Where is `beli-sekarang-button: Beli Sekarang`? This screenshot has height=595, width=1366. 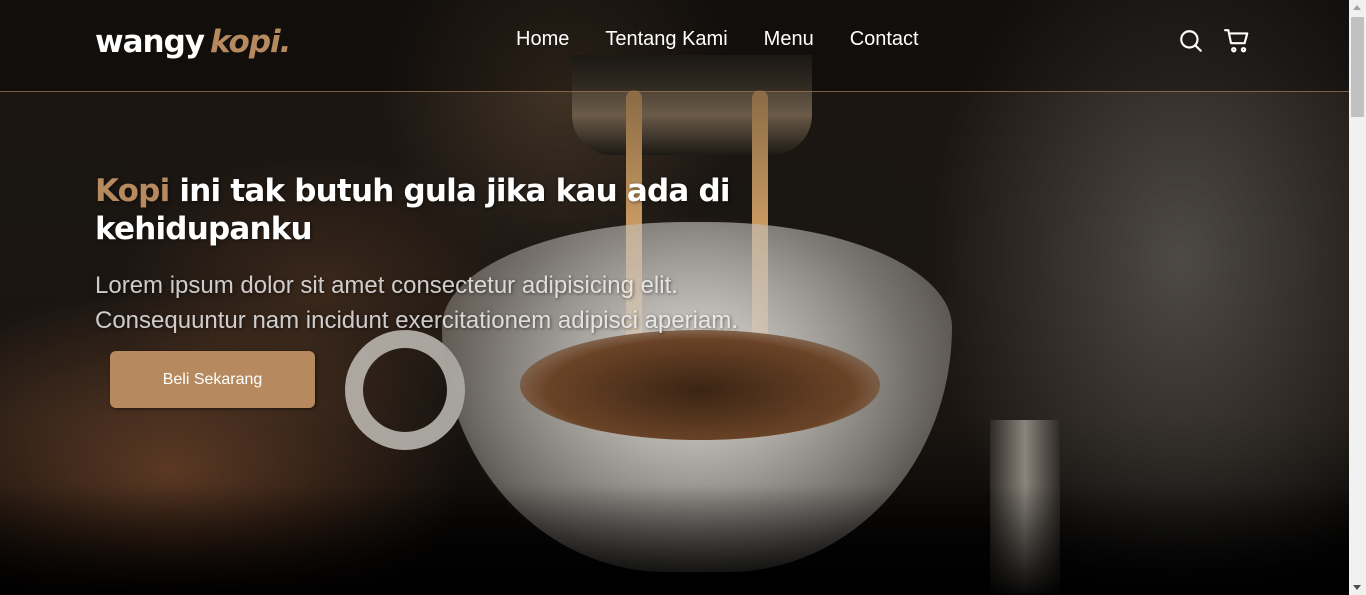
beli-sekarang-button: Beli Sekarang is located at coordinates (212, 379).